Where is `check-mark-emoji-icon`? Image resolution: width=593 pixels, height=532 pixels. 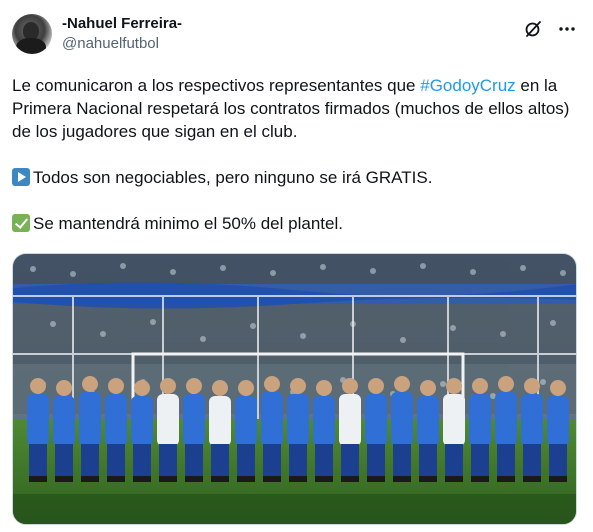 check-mark-emoji-icon is located at coordinates (21, 223).